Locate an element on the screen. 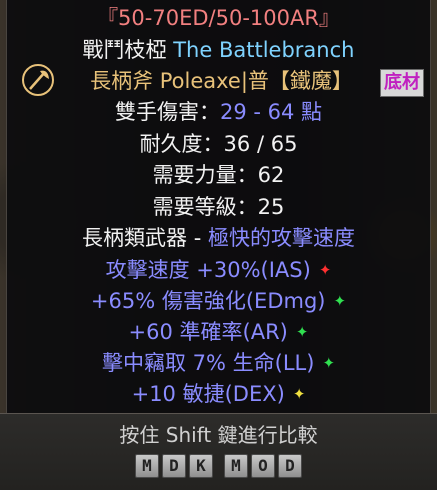 Image resolution: width=437 pixels, height=490 pixels. base-item-badge: 底材 is located at coordinates (402, 83).